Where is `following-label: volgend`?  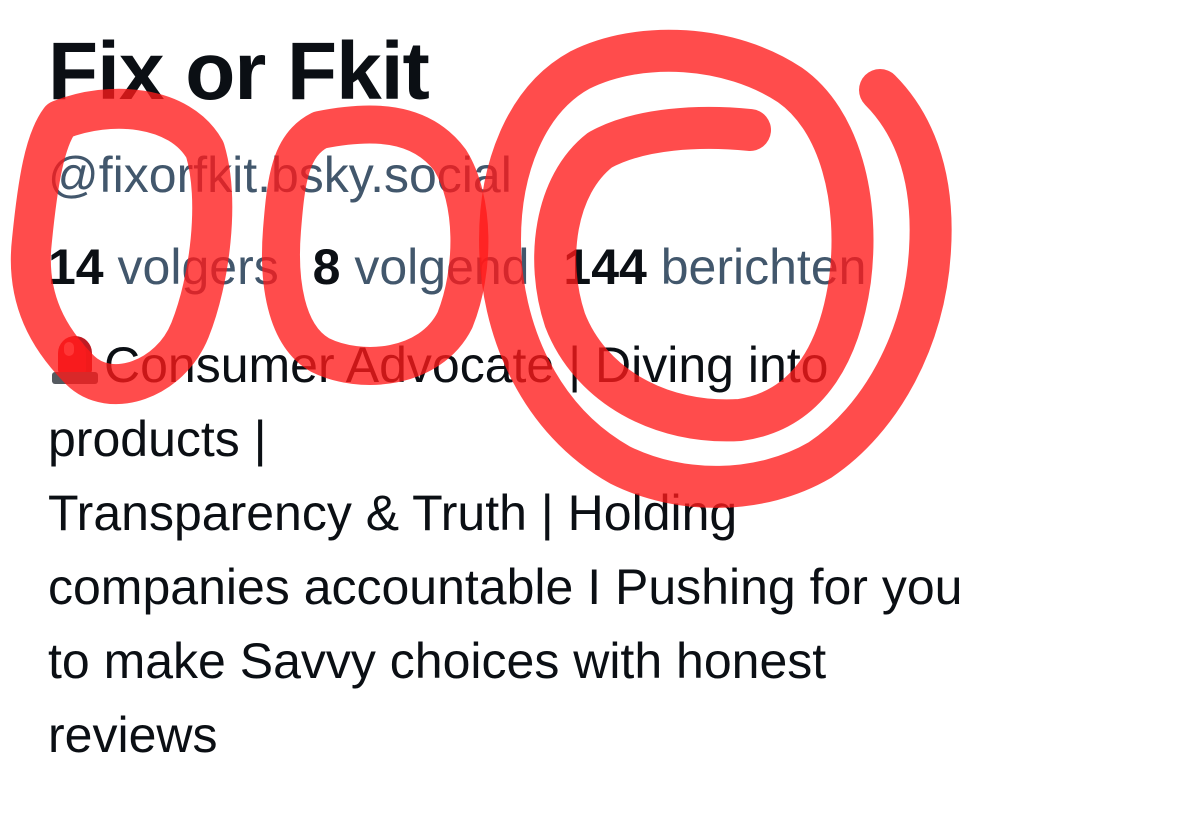 following-label: volgend is located at coordinates (442, 267).